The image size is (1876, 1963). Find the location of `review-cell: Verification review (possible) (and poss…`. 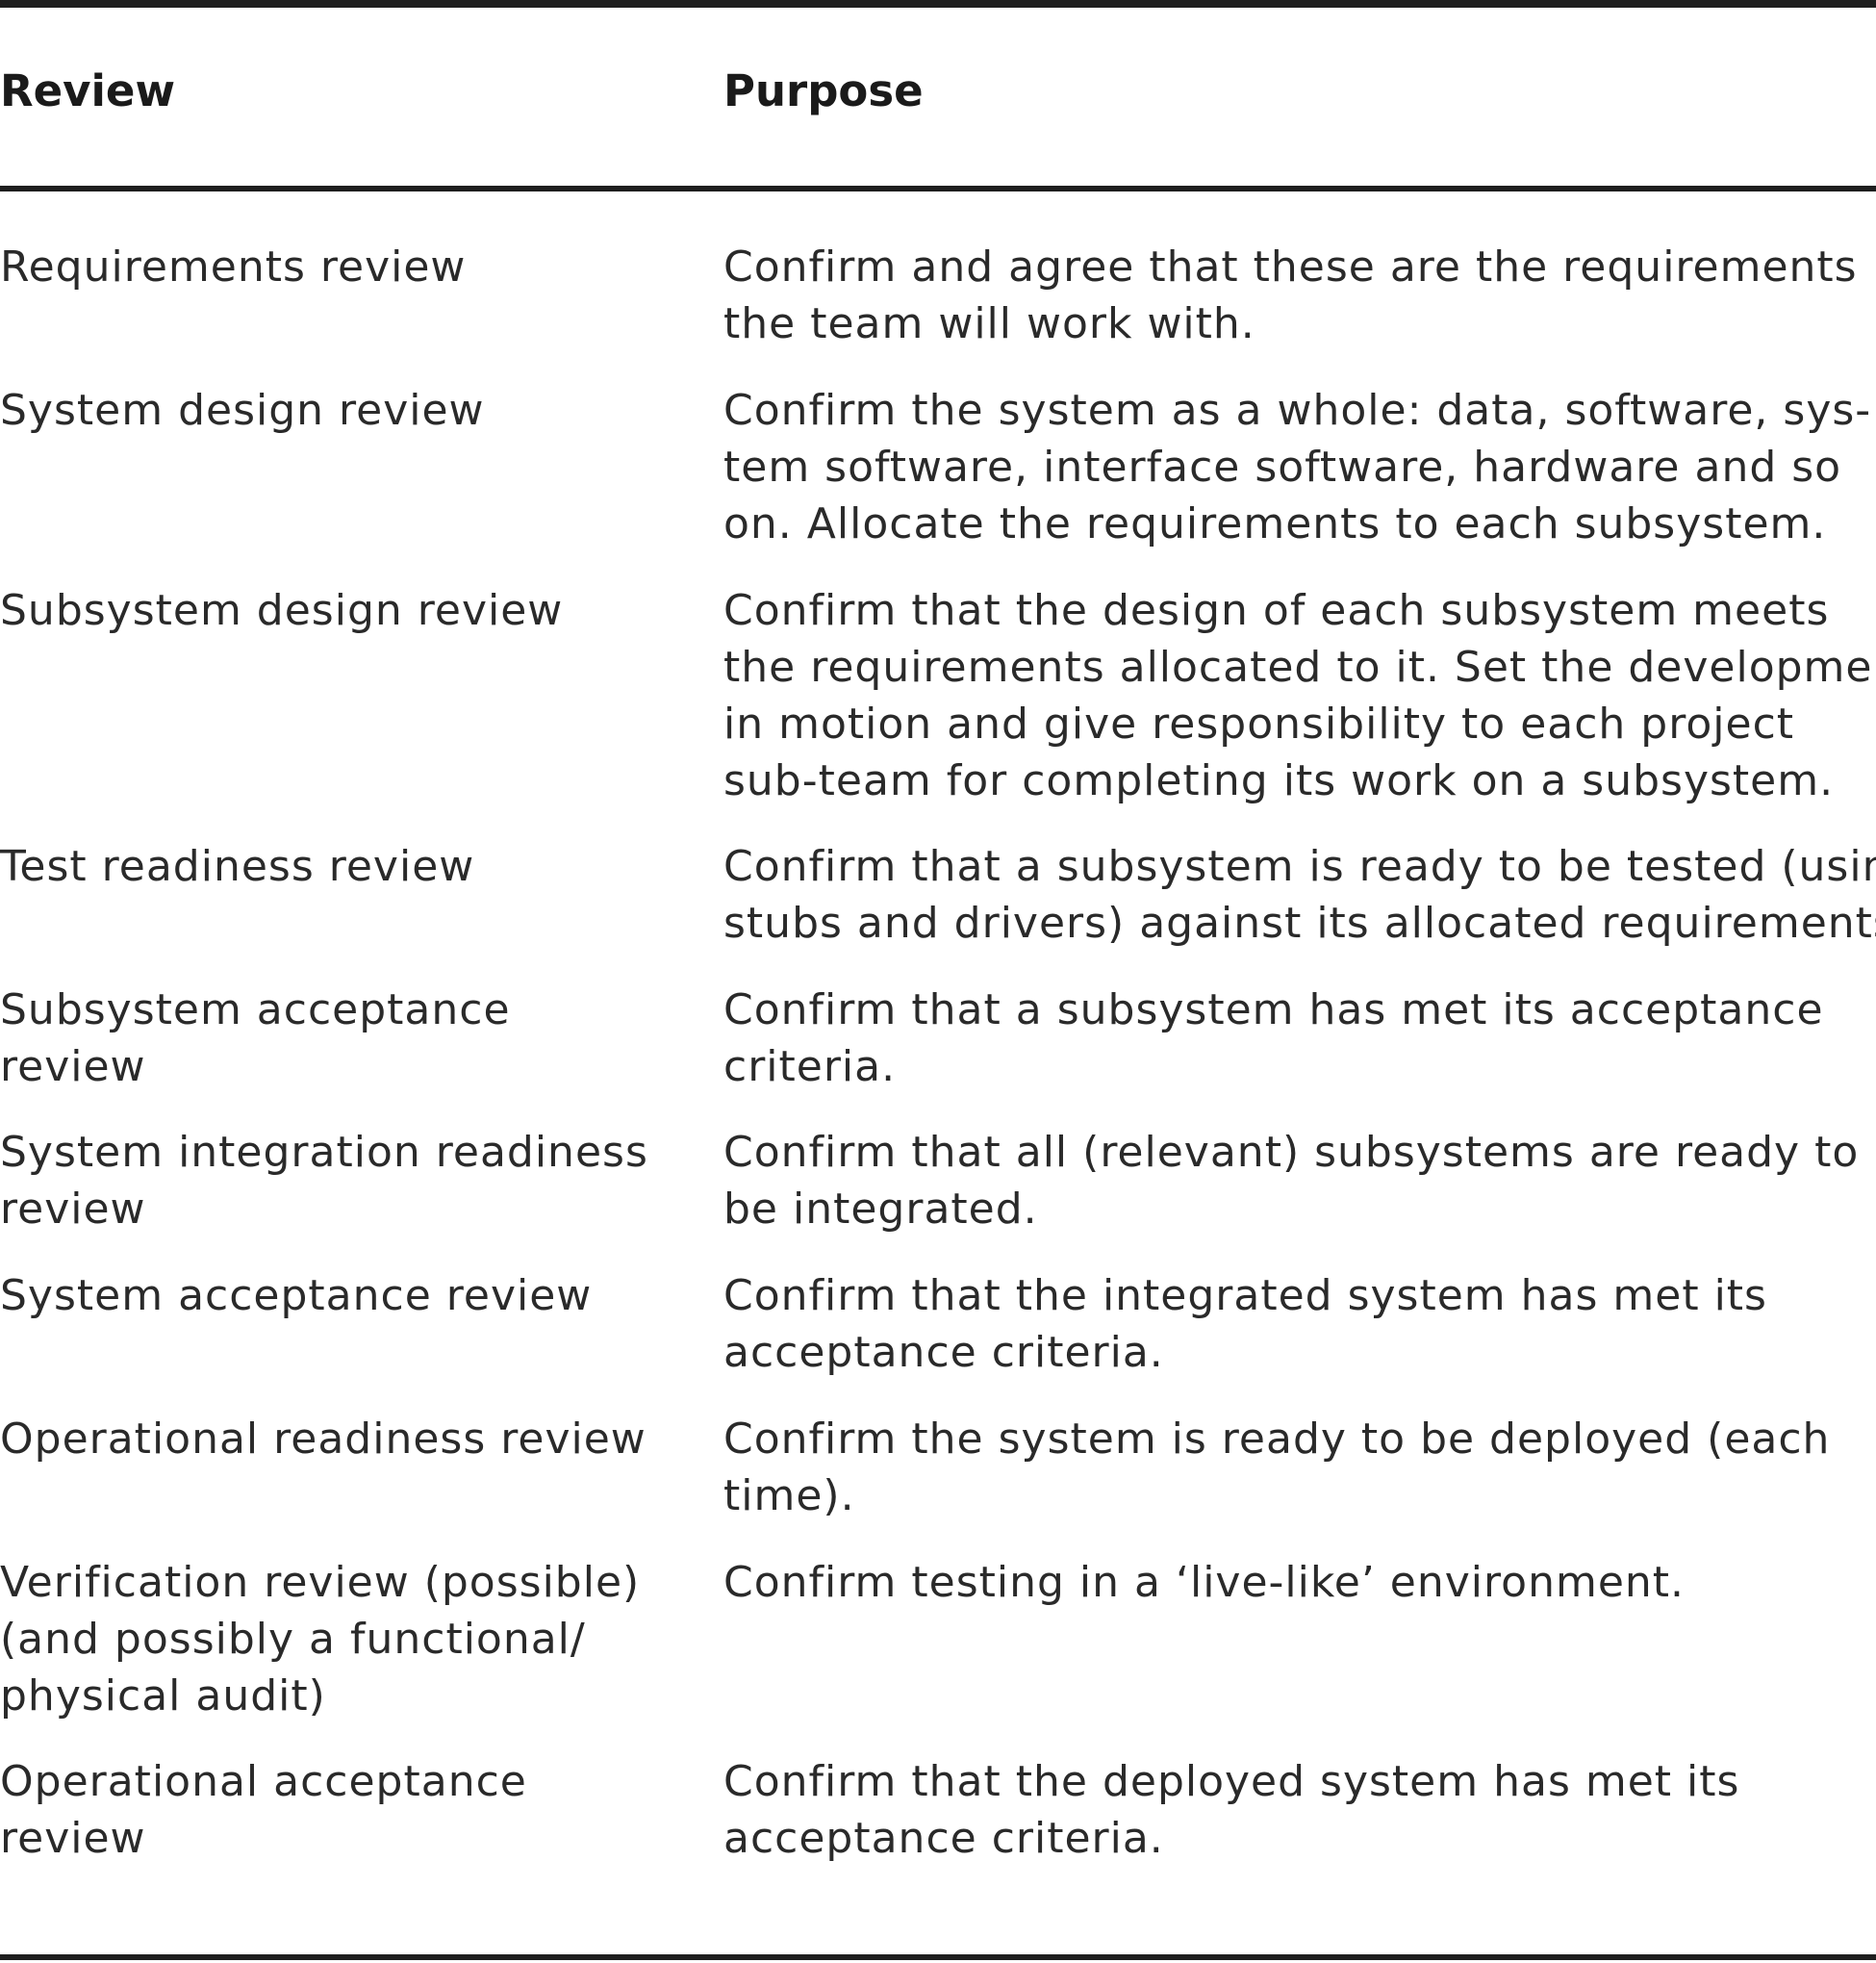

review-cell: Verification review (possible) (and poss… is located at coordinates (336, 1639).